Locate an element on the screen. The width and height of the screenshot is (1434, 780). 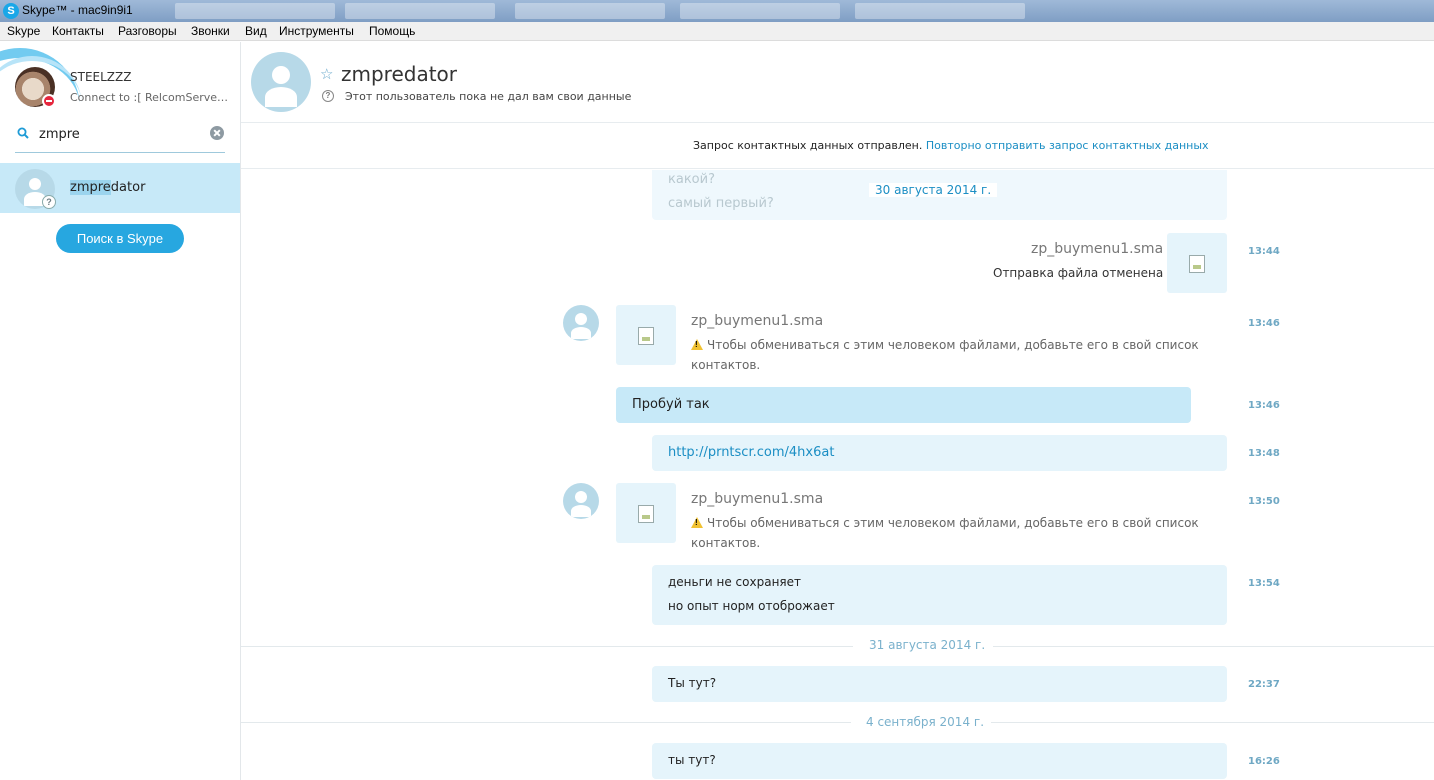
search-icon is located at coordinates (23, 133).